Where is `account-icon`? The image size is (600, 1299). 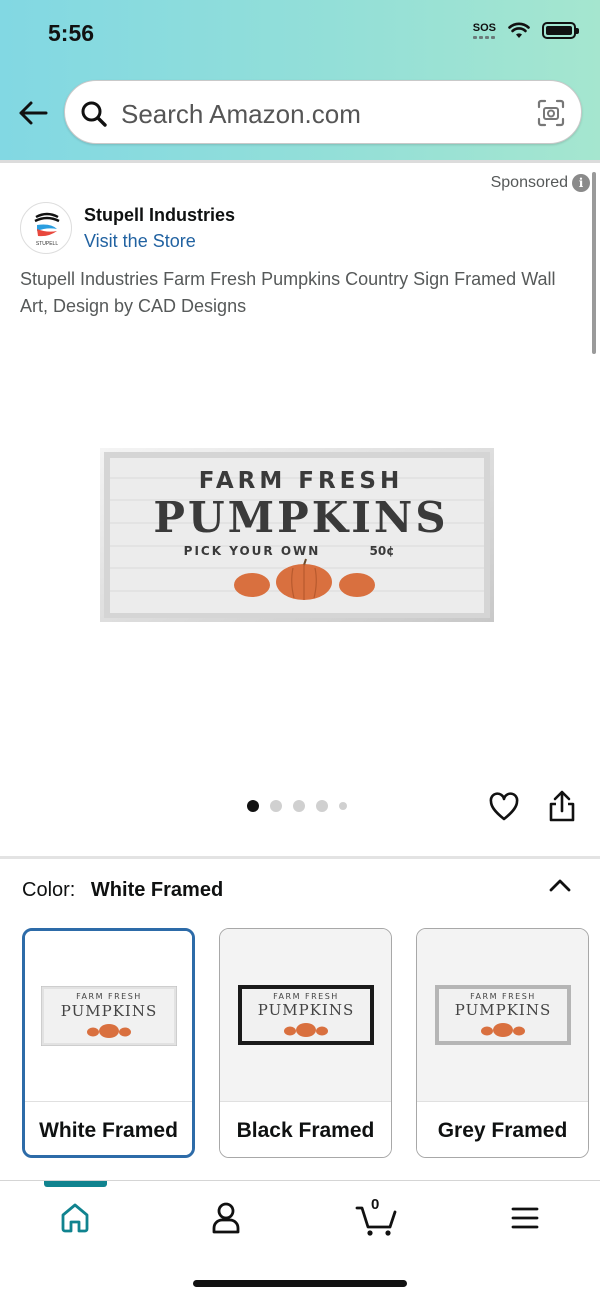 account-icon is located at coordinates (226, 1218).